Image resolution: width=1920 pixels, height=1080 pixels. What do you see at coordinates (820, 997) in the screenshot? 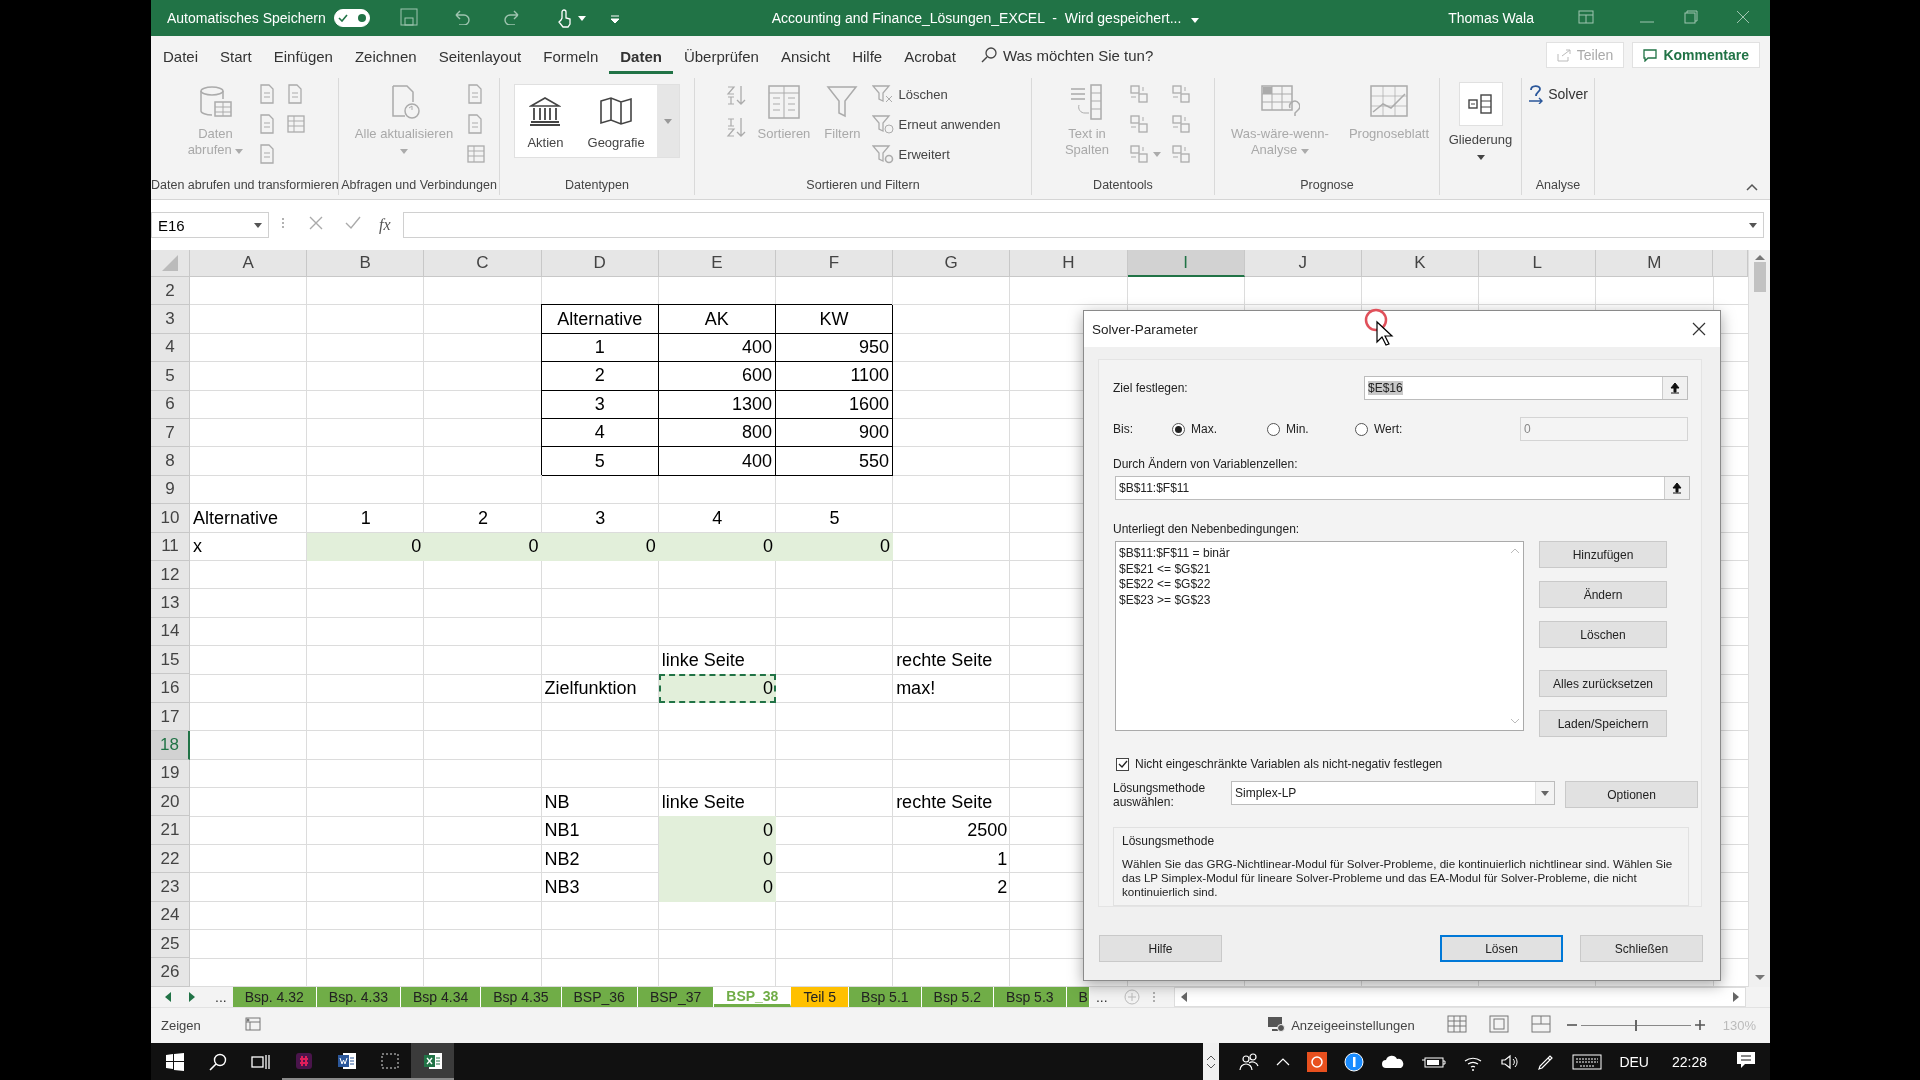
I see `sheet-tab: Teil 5` at bounding box center [820, 997].